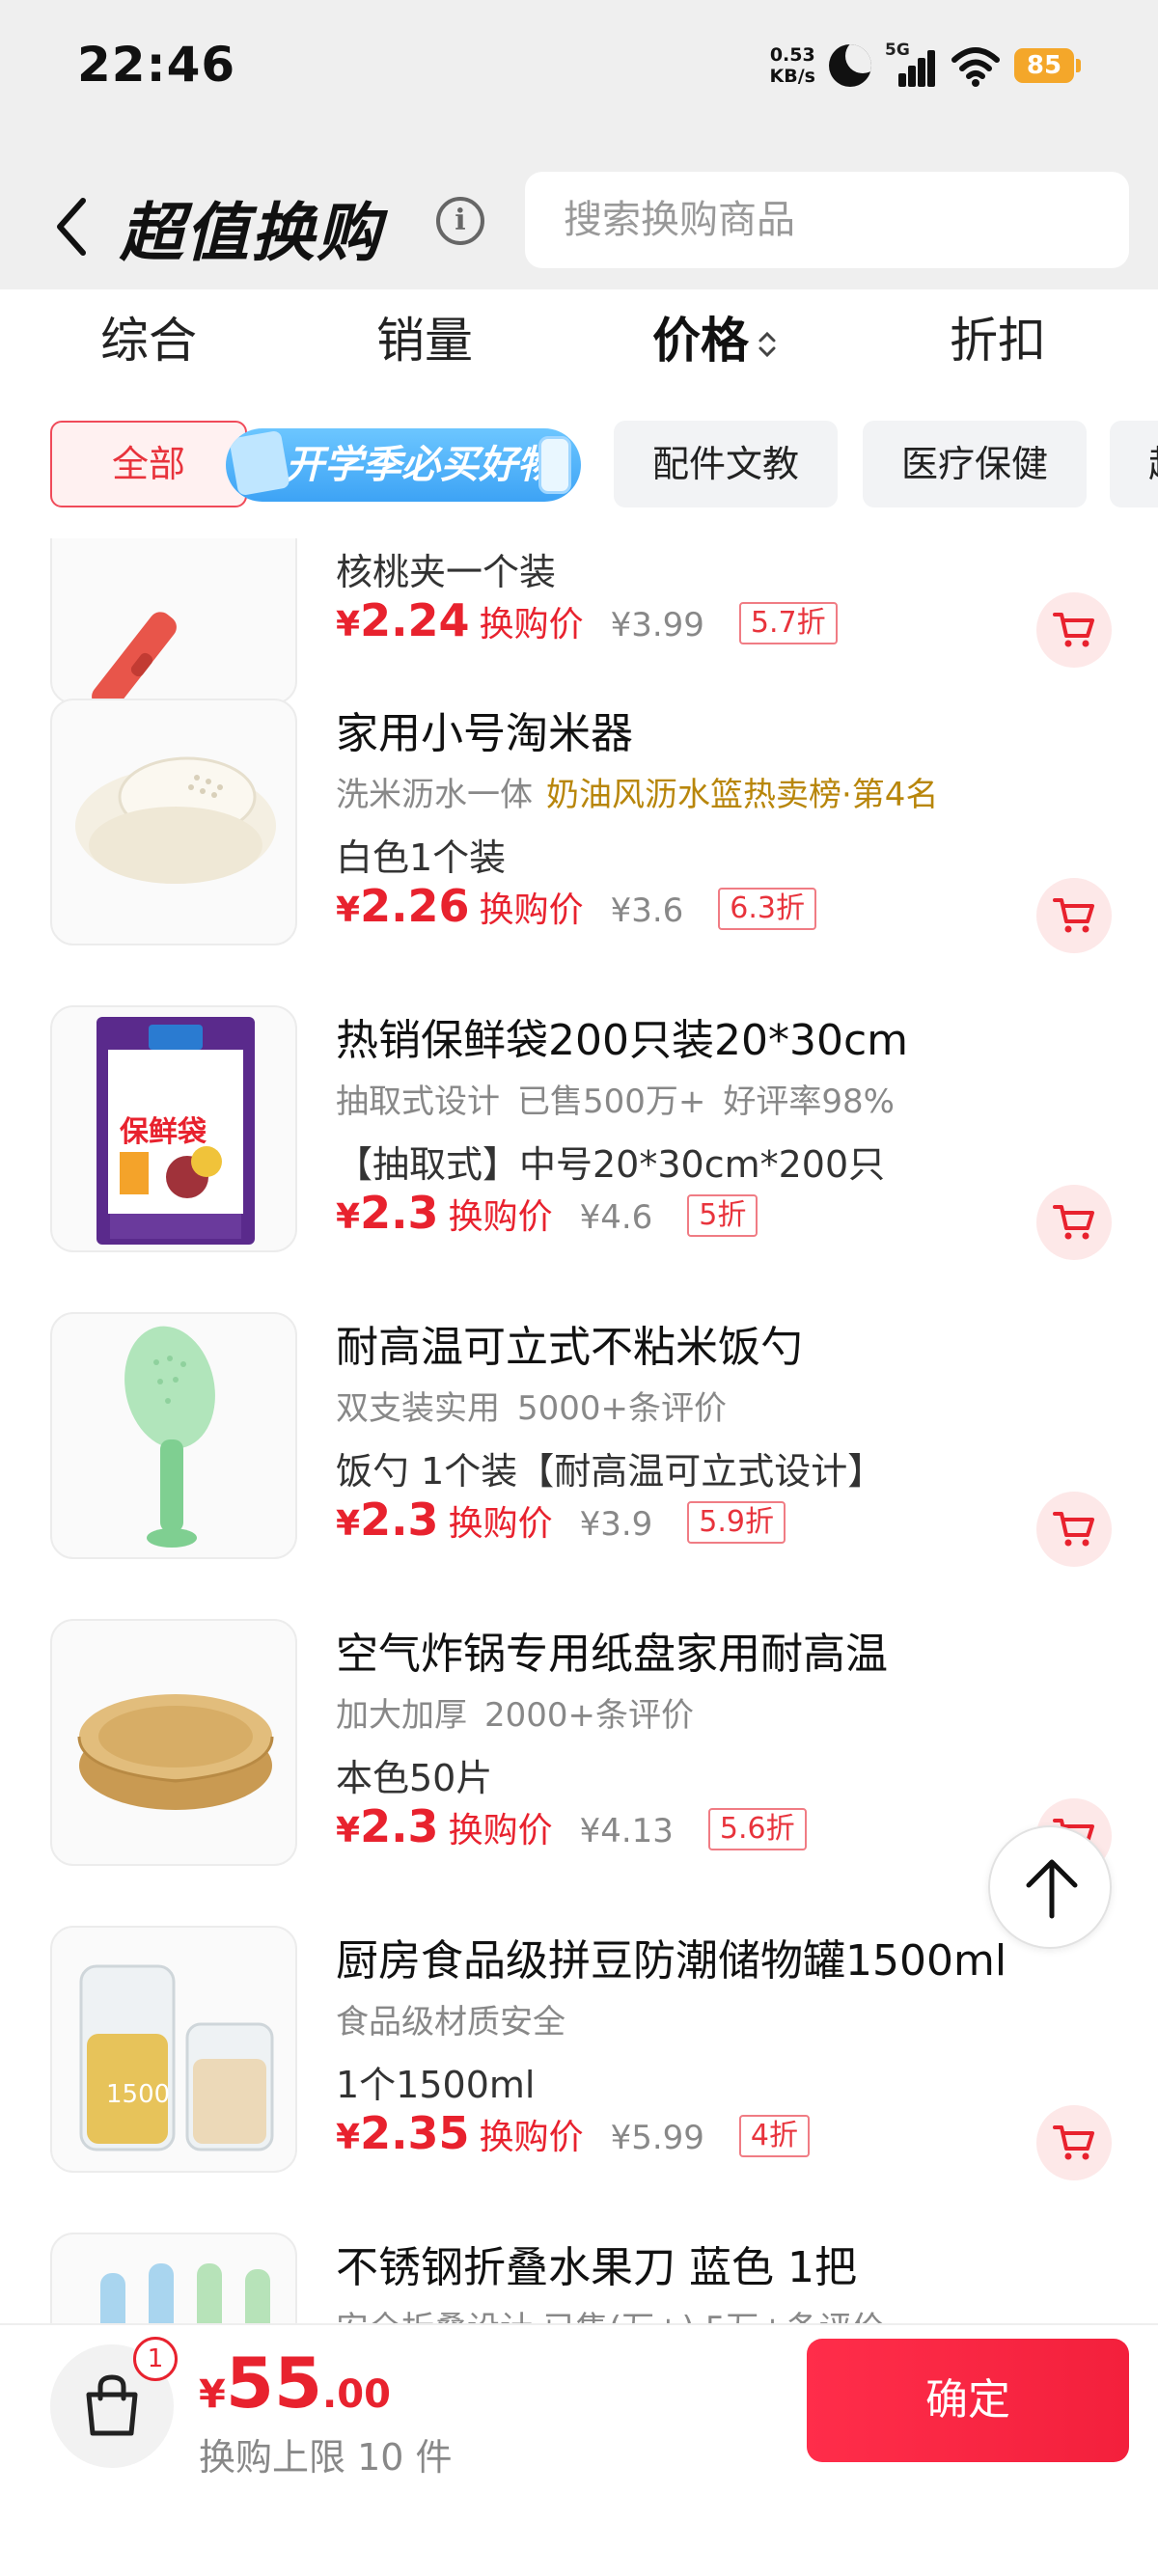 This screenshot has width=1158, height=2576. What do you see at coordinates (418, 1101) in the screenshot?
I see `product-selling-point: 抽取式设计` at bounding box center [418, 1101].